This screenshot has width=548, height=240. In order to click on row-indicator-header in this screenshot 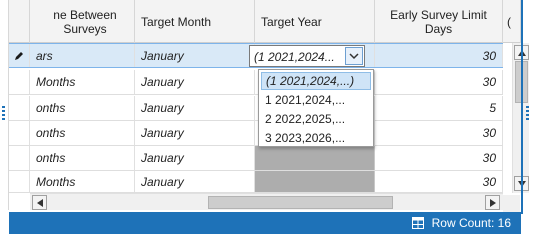, I will do `click(19, 21)`.